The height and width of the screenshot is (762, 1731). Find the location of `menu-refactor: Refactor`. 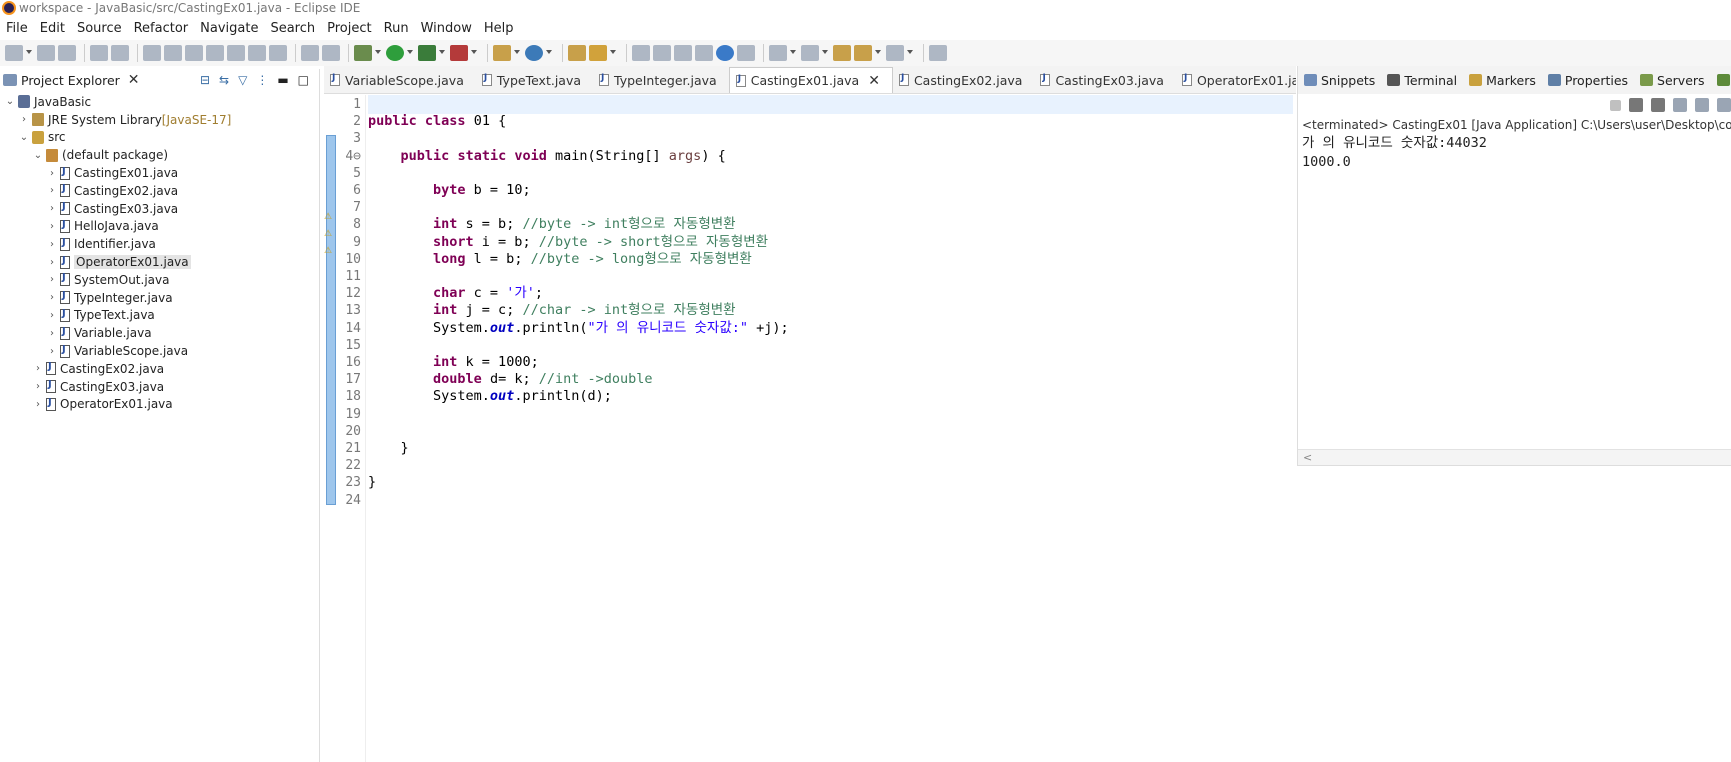

menu-refactor: Refactor is located at coordinates (161, 28).